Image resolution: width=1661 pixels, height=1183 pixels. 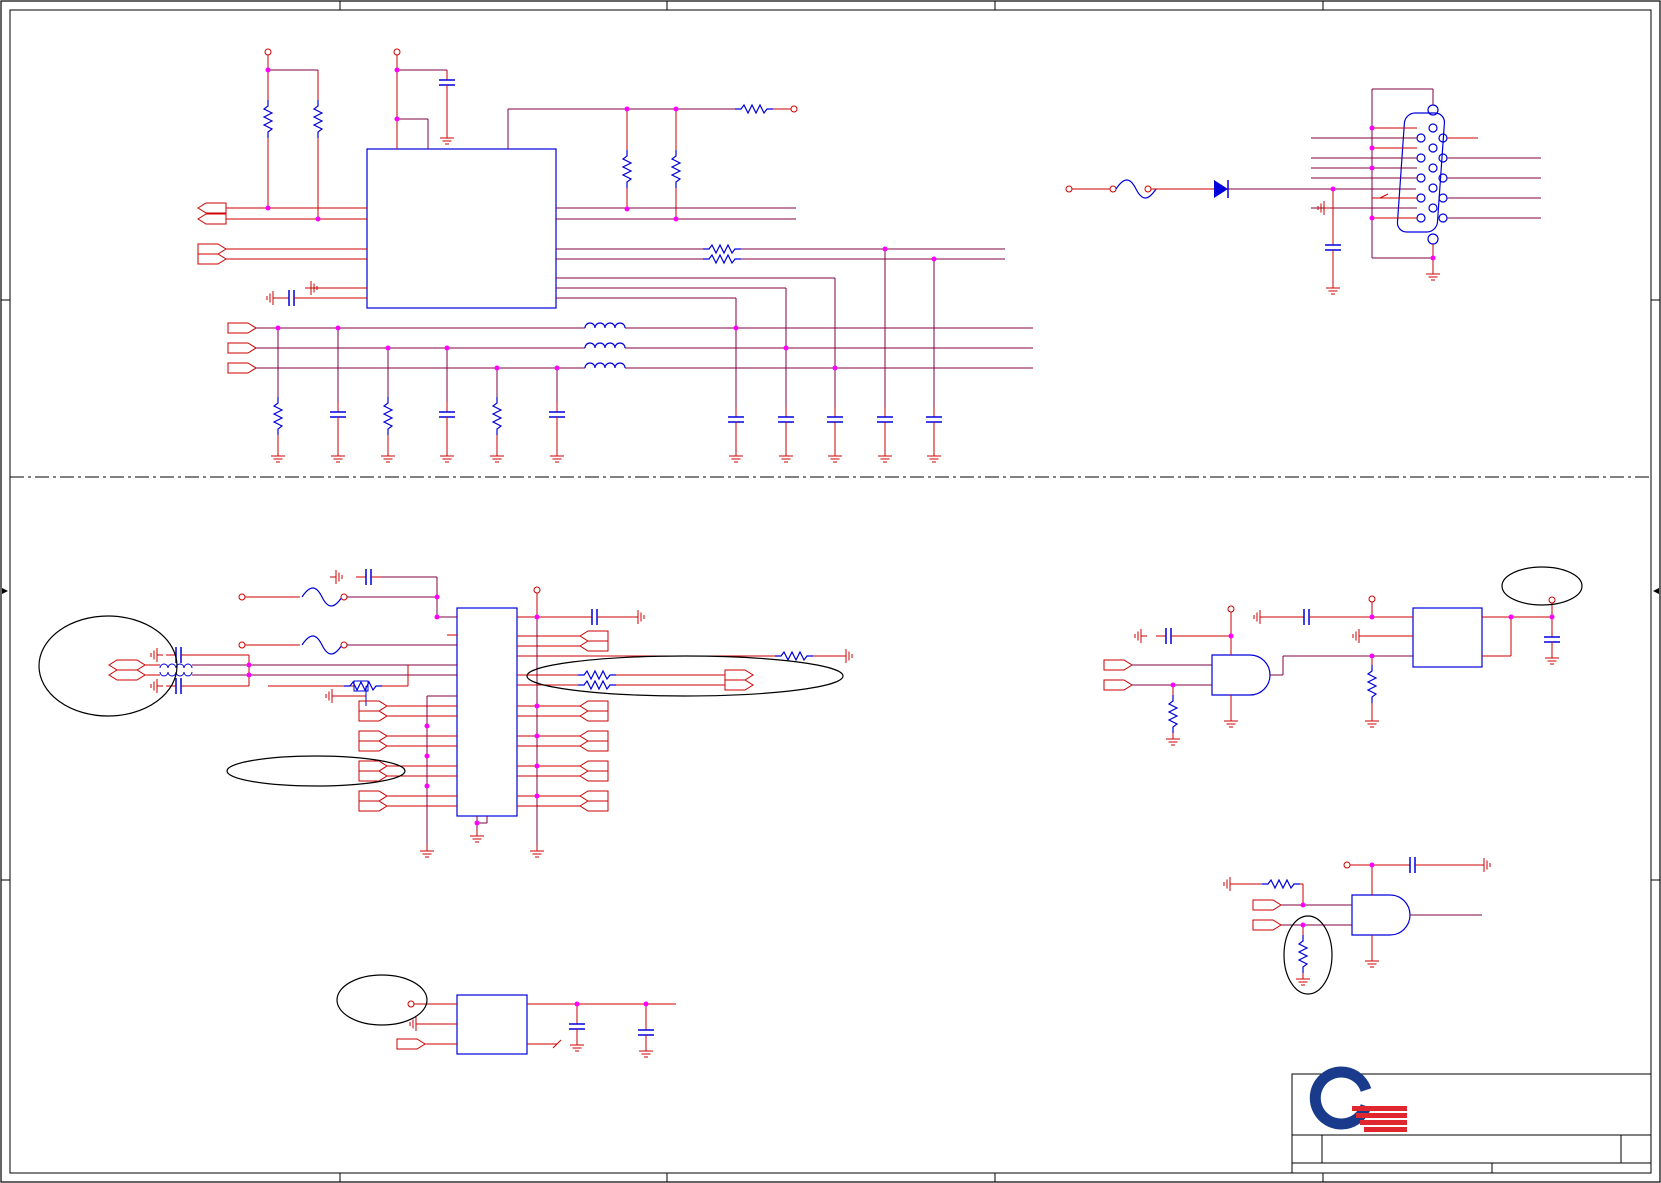 I want to click on encoder-right-ports, so click(x=594, y=721).